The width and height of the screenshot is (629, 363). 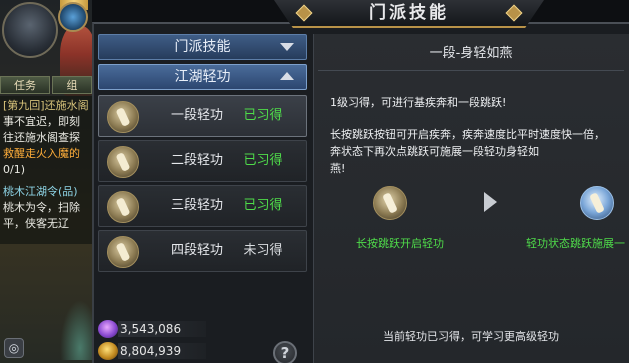 I want to click on skill-footer-note: 当前轻功已习得，可学习更高级轻功, so click(x=471, y=336).